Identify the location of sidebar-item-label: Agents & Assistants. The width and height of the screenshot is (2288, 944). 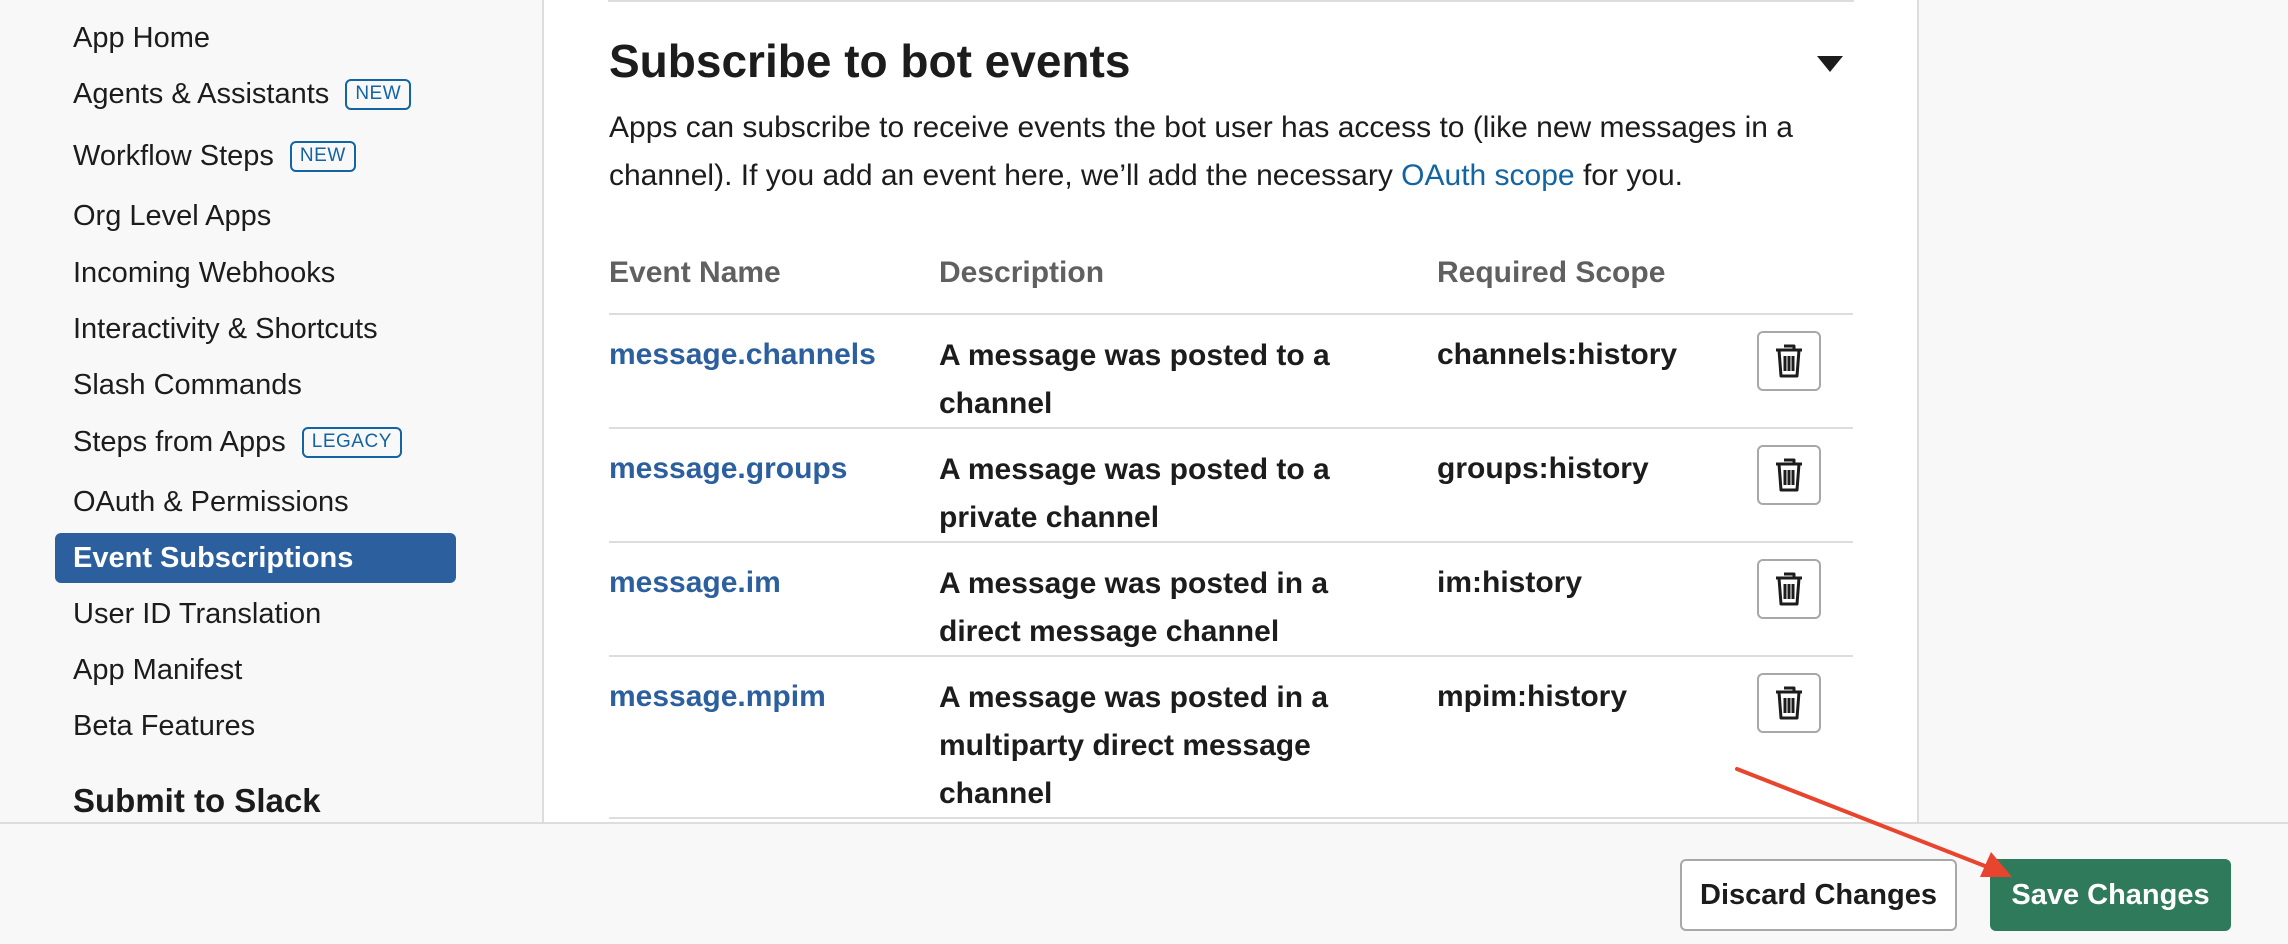
(201, 93).